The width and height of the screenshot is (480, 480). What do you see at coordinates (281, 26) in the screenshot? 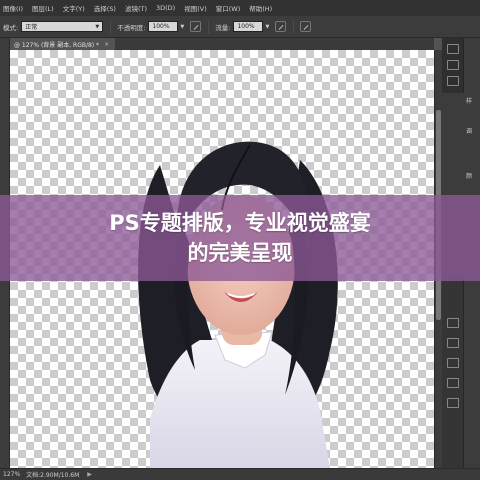
I see `airbrush-icon` at bounding box center [281, 26].